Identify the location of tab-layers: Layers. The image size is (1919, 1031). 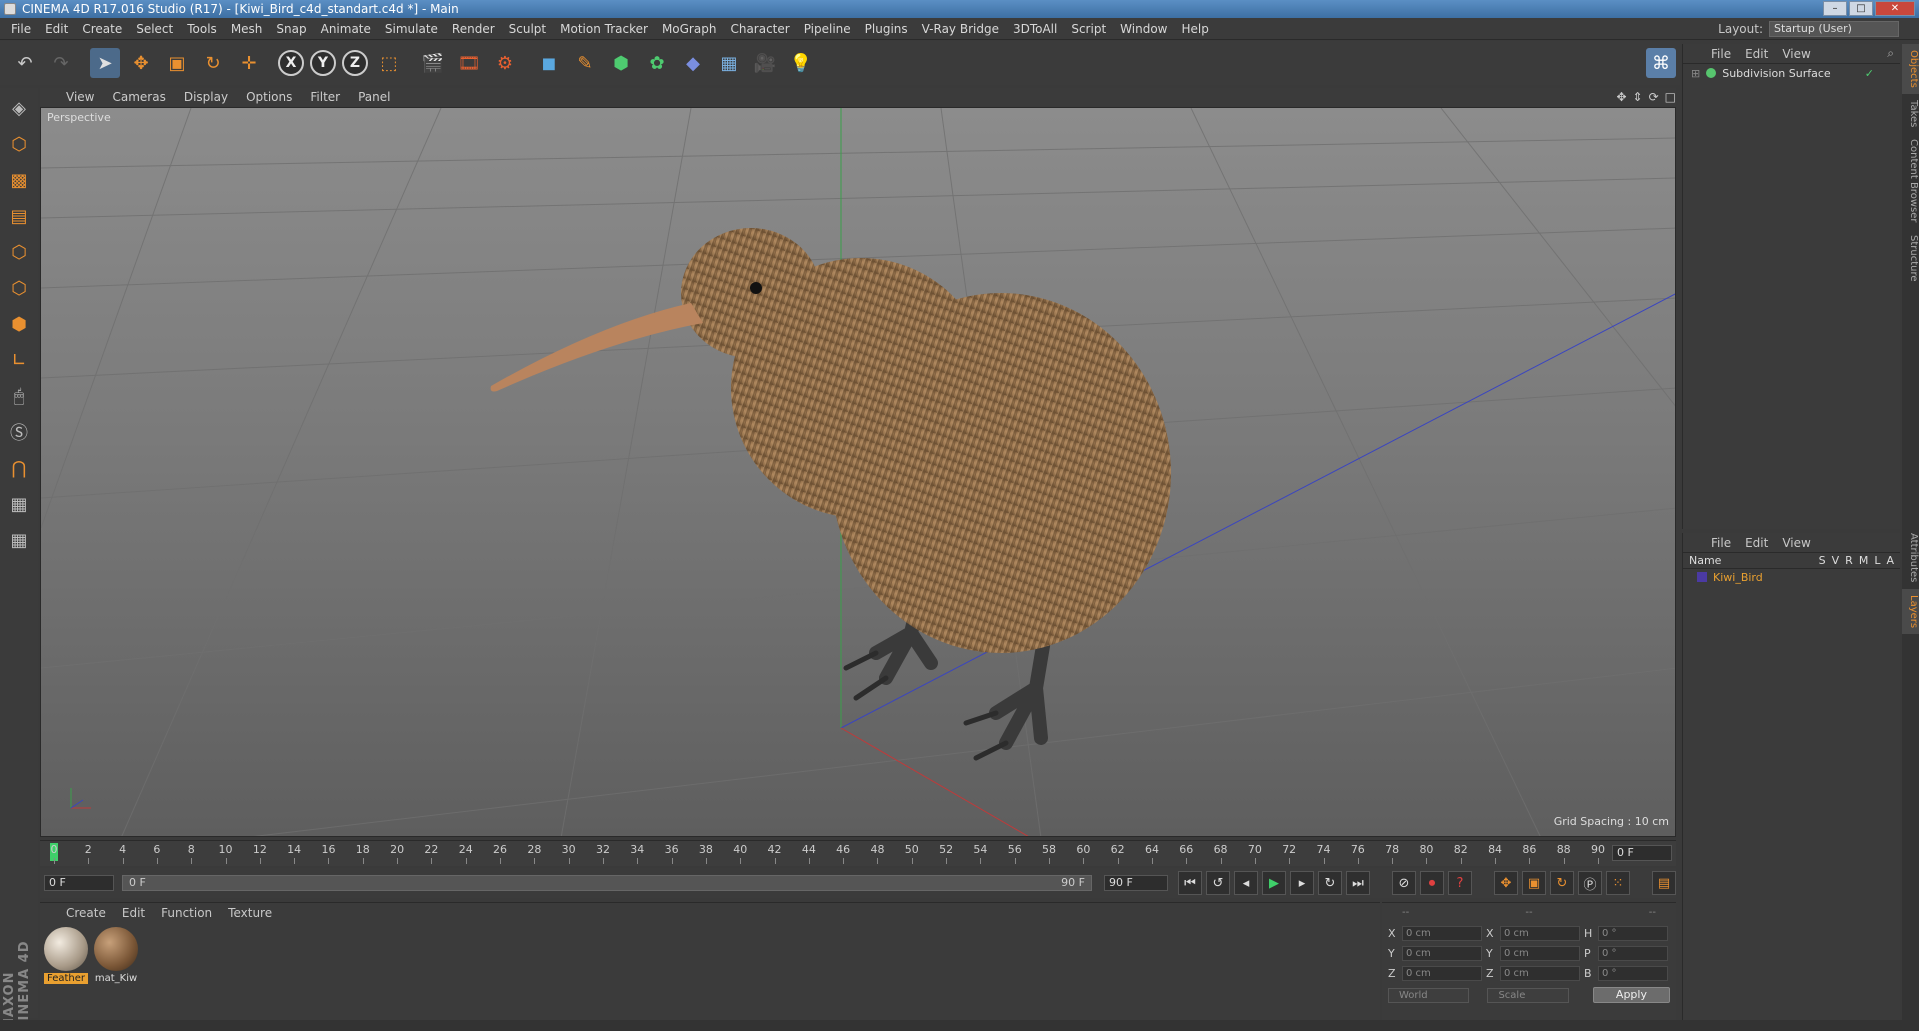
(1910, 611).